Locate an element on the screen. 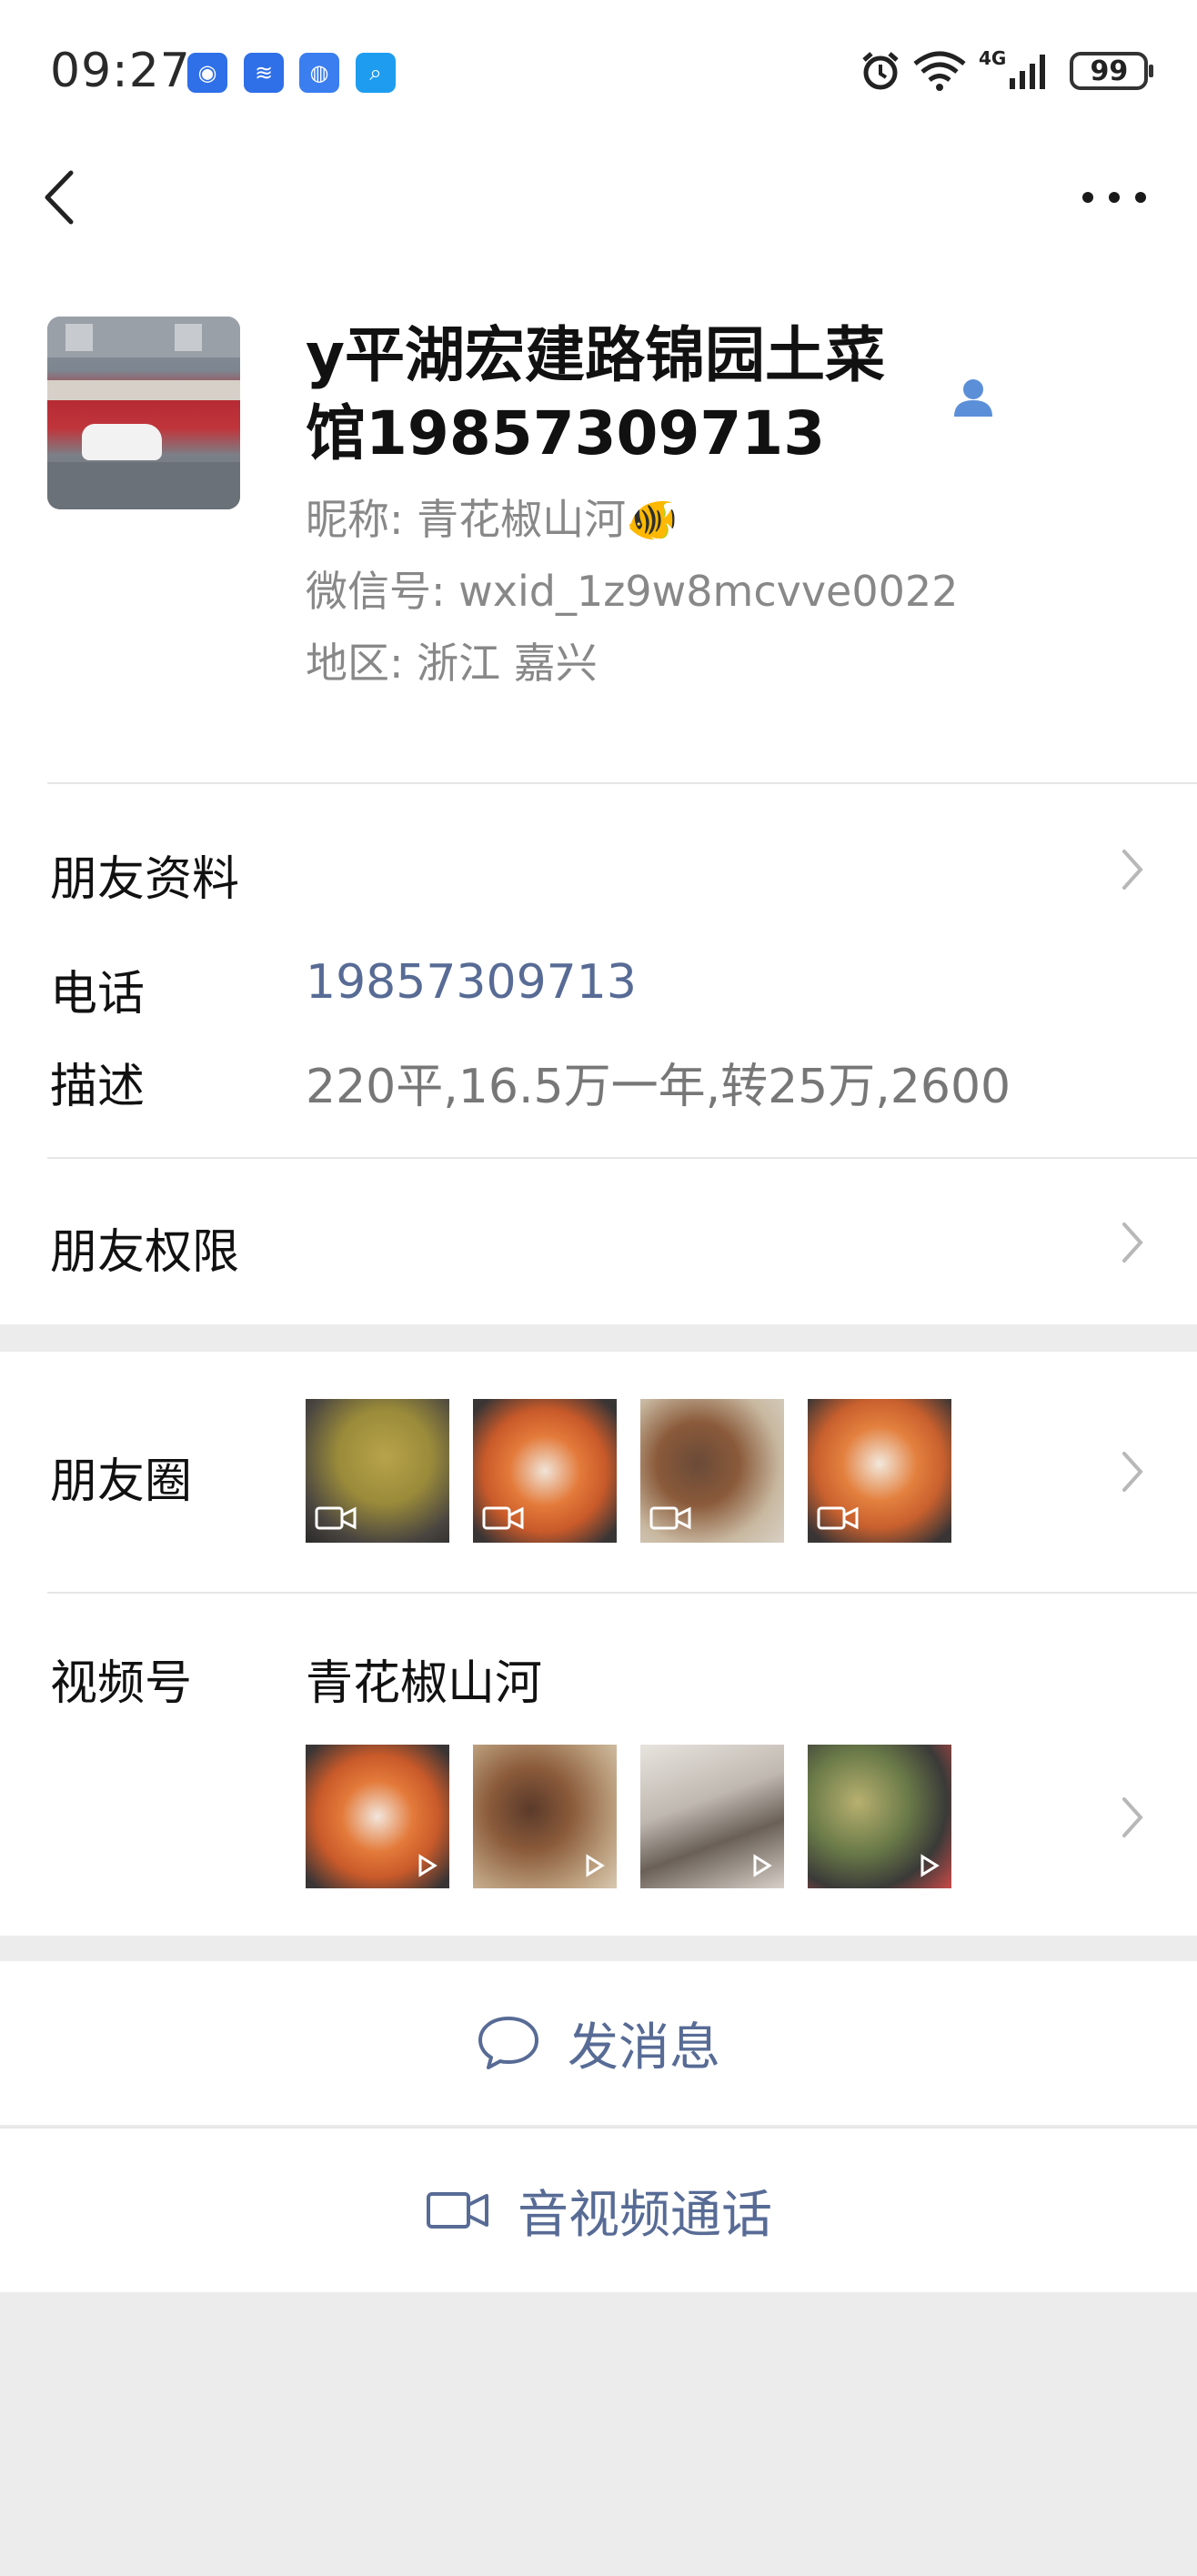  signal-icon is located at coordinates (1028, 72).